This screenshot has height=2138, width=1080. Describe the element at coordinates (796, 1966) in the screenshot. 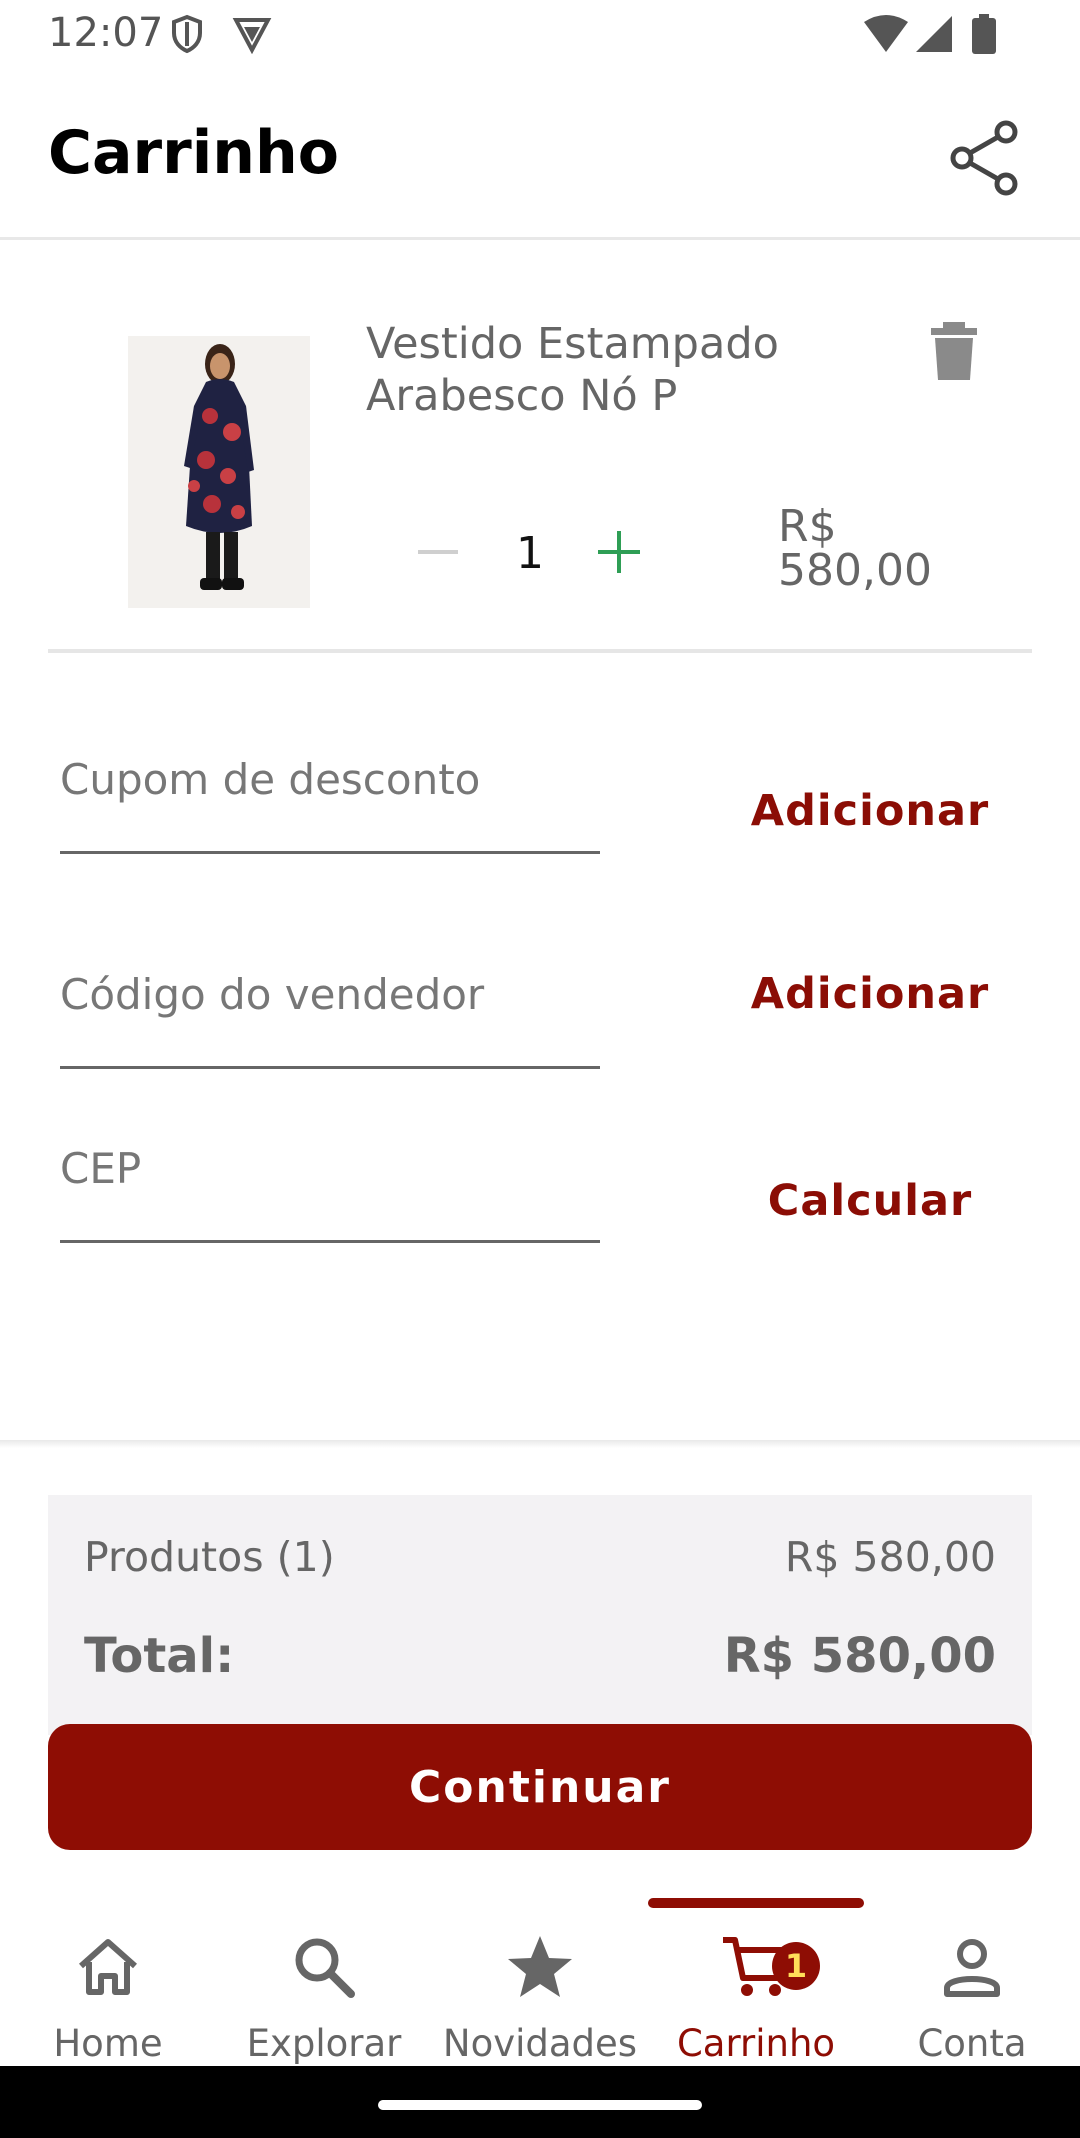

I see `cart-badge: 1` at that location.